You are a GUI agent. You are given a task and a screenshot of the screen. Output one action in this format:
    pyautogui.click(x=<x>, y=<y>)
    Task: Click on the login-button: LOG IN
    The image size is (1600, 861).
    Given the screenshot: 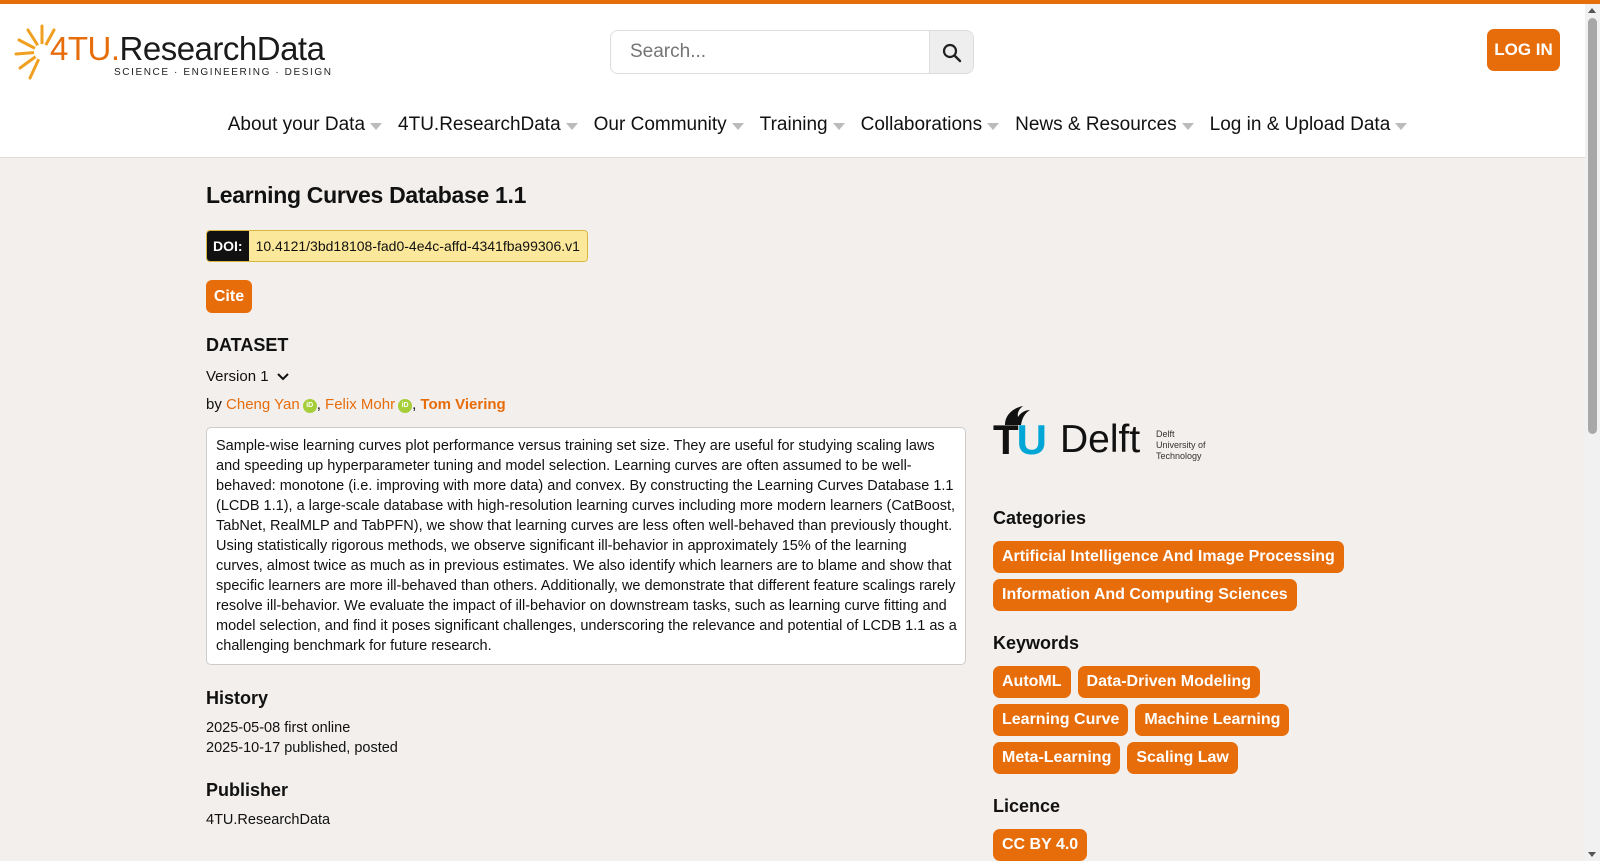 What is the action you would take?
    pyautogui.click(x=1523, y=50)
    